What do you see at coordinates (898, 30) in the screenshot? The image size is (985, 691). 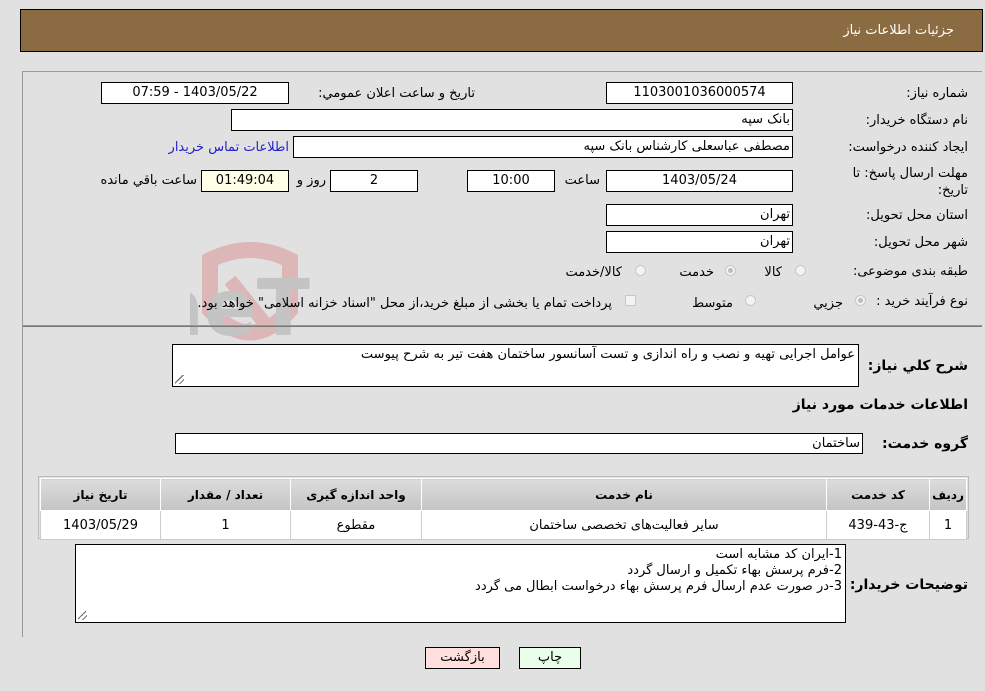 I see `page-title: جزئیات اطلاعات نیاز` at bounding box center [898, 30].